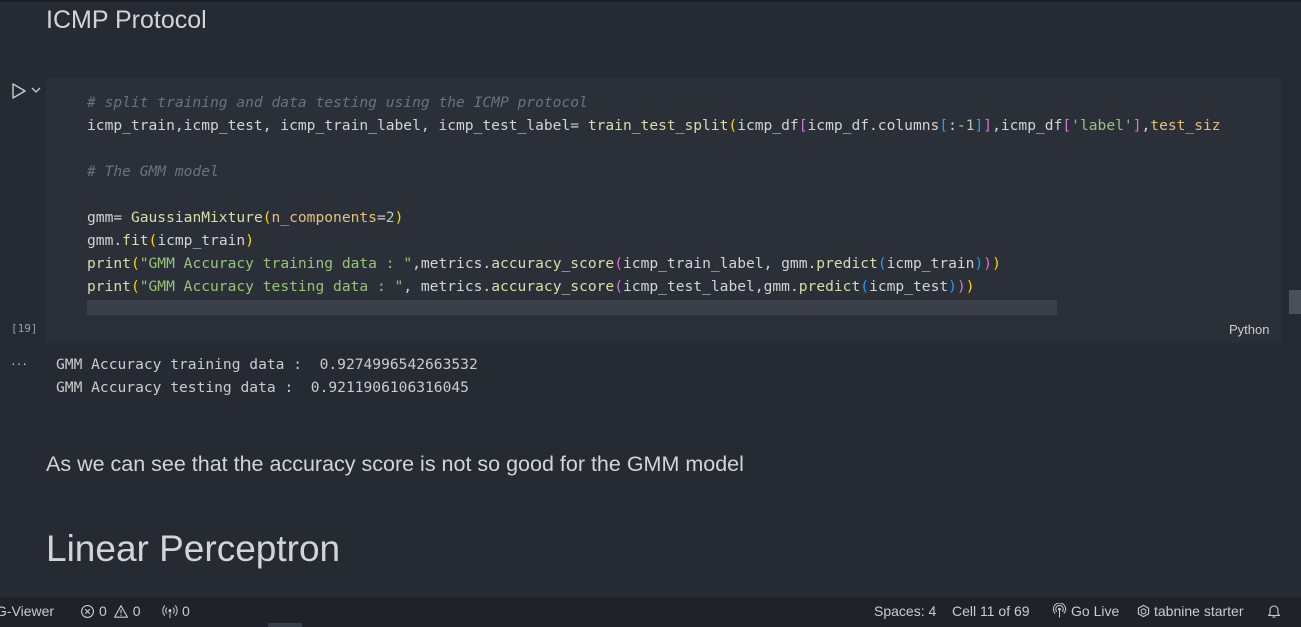  I want to click on ports-count: 0, so click(186, 611).